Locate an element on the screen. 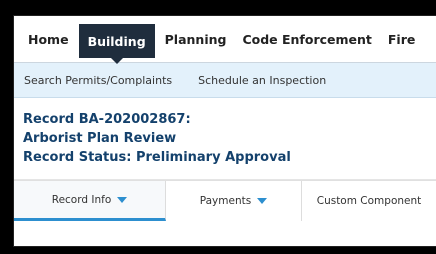 This screenshot has height=254, width=436. schedule-inspection-link: Schedule an Inspection is located at coordinates (262, 80).